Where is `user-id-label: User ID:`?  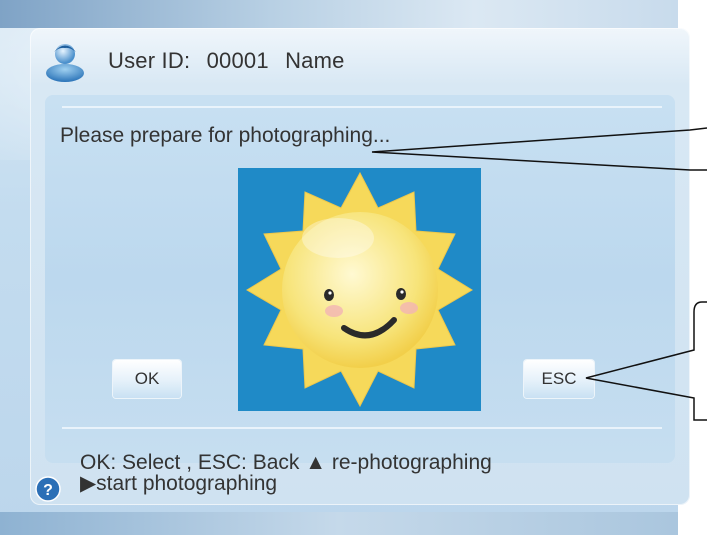 user-id-label: User ID: is located at coordinates (149, 60).